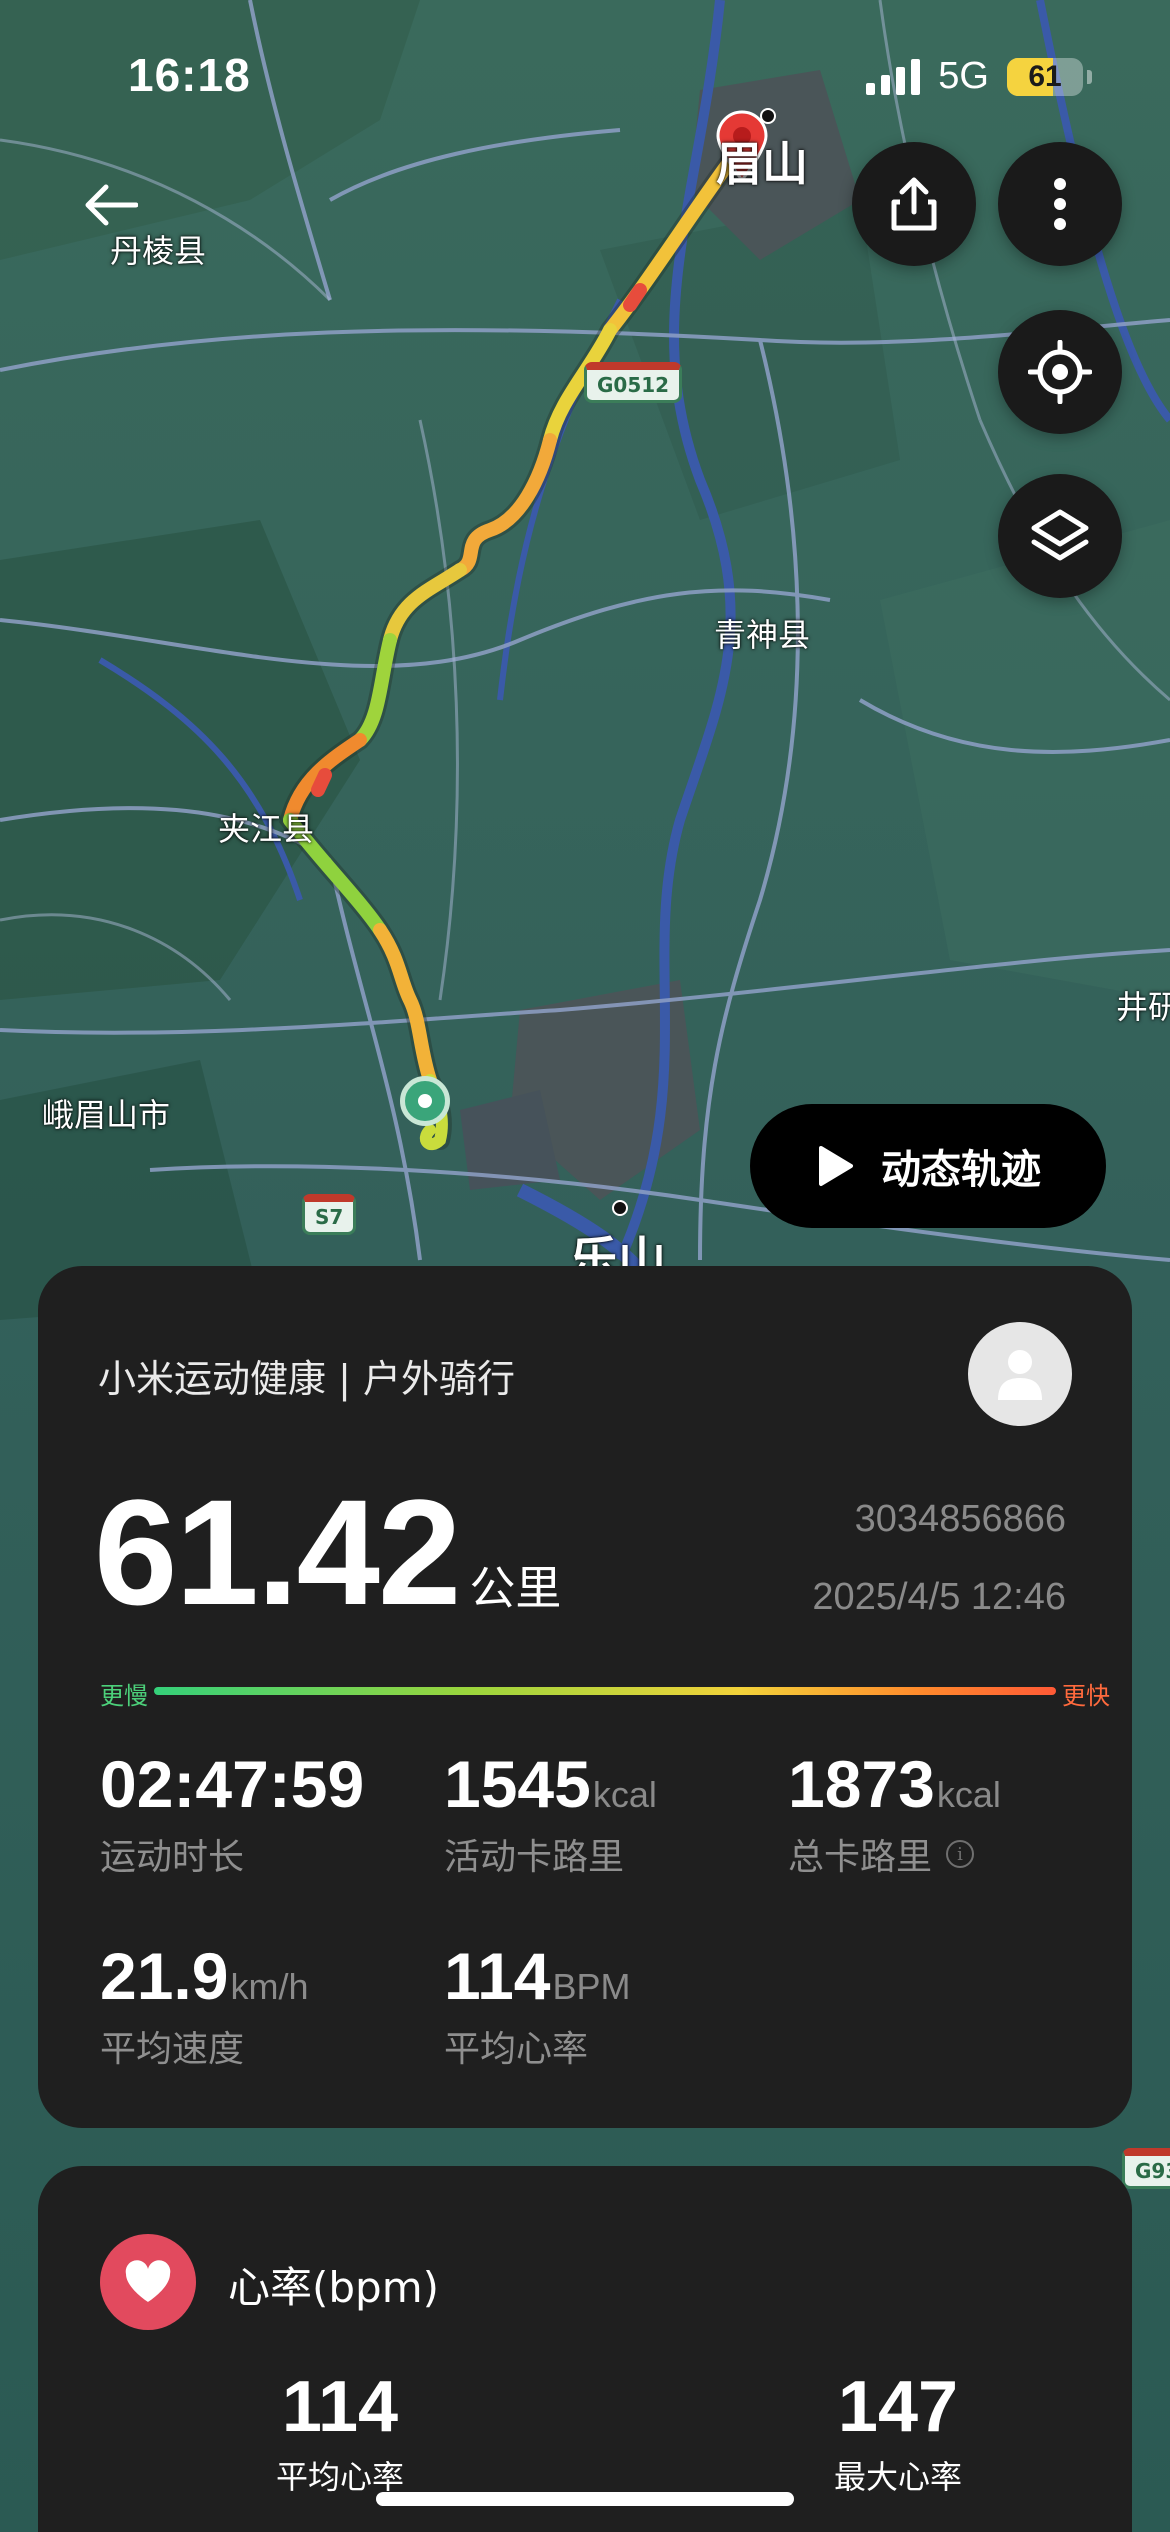  What do you see at coordinates (762, 164) in the screenshot?
I see `map-label-meishan: 眉山` at bounding box center [762, 164].